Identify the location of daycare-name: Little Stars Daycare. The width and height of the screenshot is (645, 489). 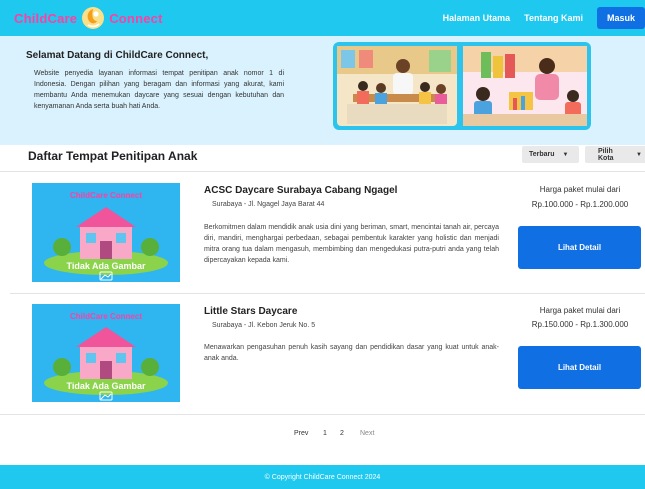
(250, 311).